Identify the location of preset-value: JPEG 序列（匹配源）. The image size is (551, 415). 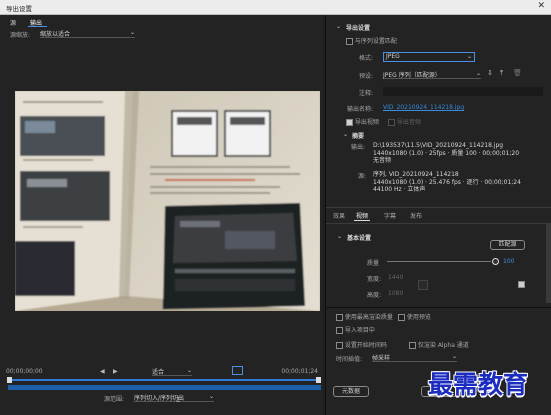
(412, 75).